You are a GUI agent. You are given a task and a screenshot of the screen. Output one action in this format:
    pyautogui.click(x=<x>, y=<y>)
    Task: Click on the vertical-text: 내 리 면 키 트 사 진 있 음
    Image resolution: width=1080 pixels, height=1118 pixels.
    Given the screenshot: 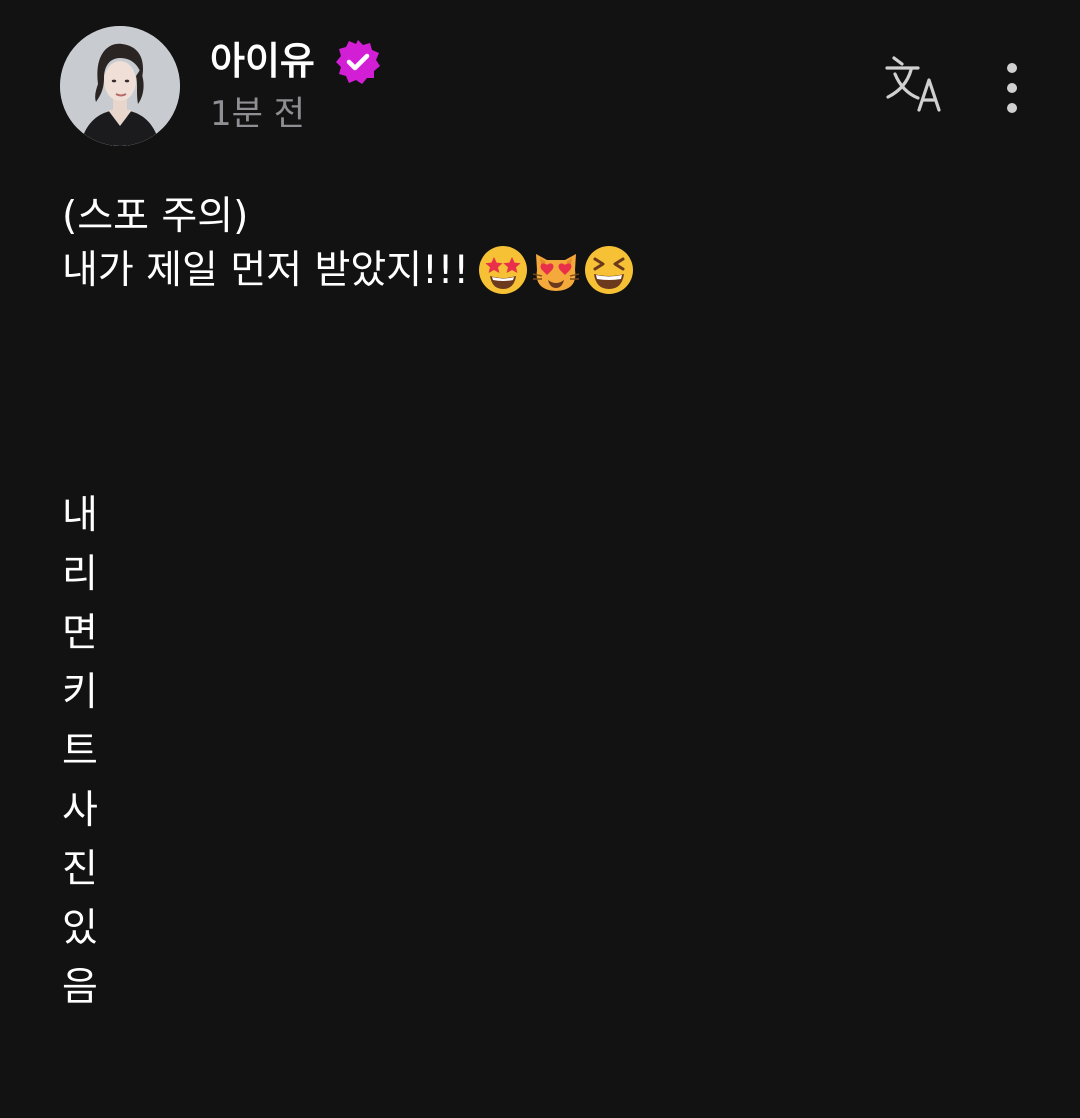 What is the action you would take?
    pyautogui.click(x=92, y=751)
    